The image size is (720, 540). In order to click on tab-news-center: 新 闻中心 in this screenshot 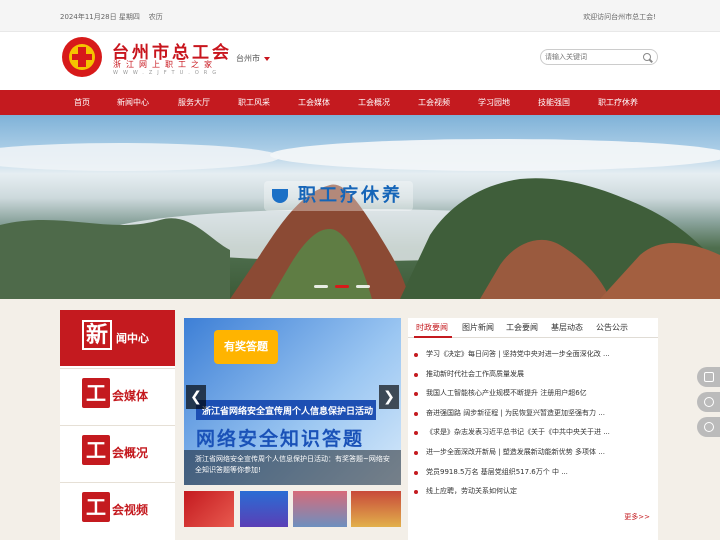, I will do `click(117, 338)`.